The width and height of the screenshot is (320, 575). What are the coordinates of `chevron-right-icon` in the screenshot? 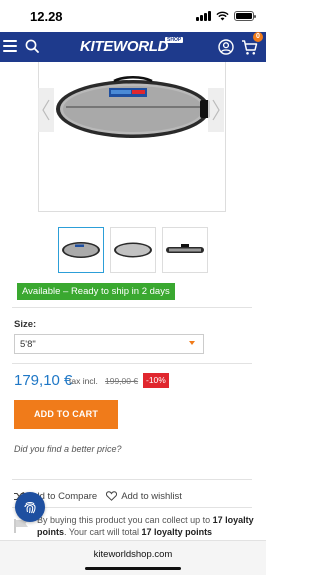 It's located at (216, 110).